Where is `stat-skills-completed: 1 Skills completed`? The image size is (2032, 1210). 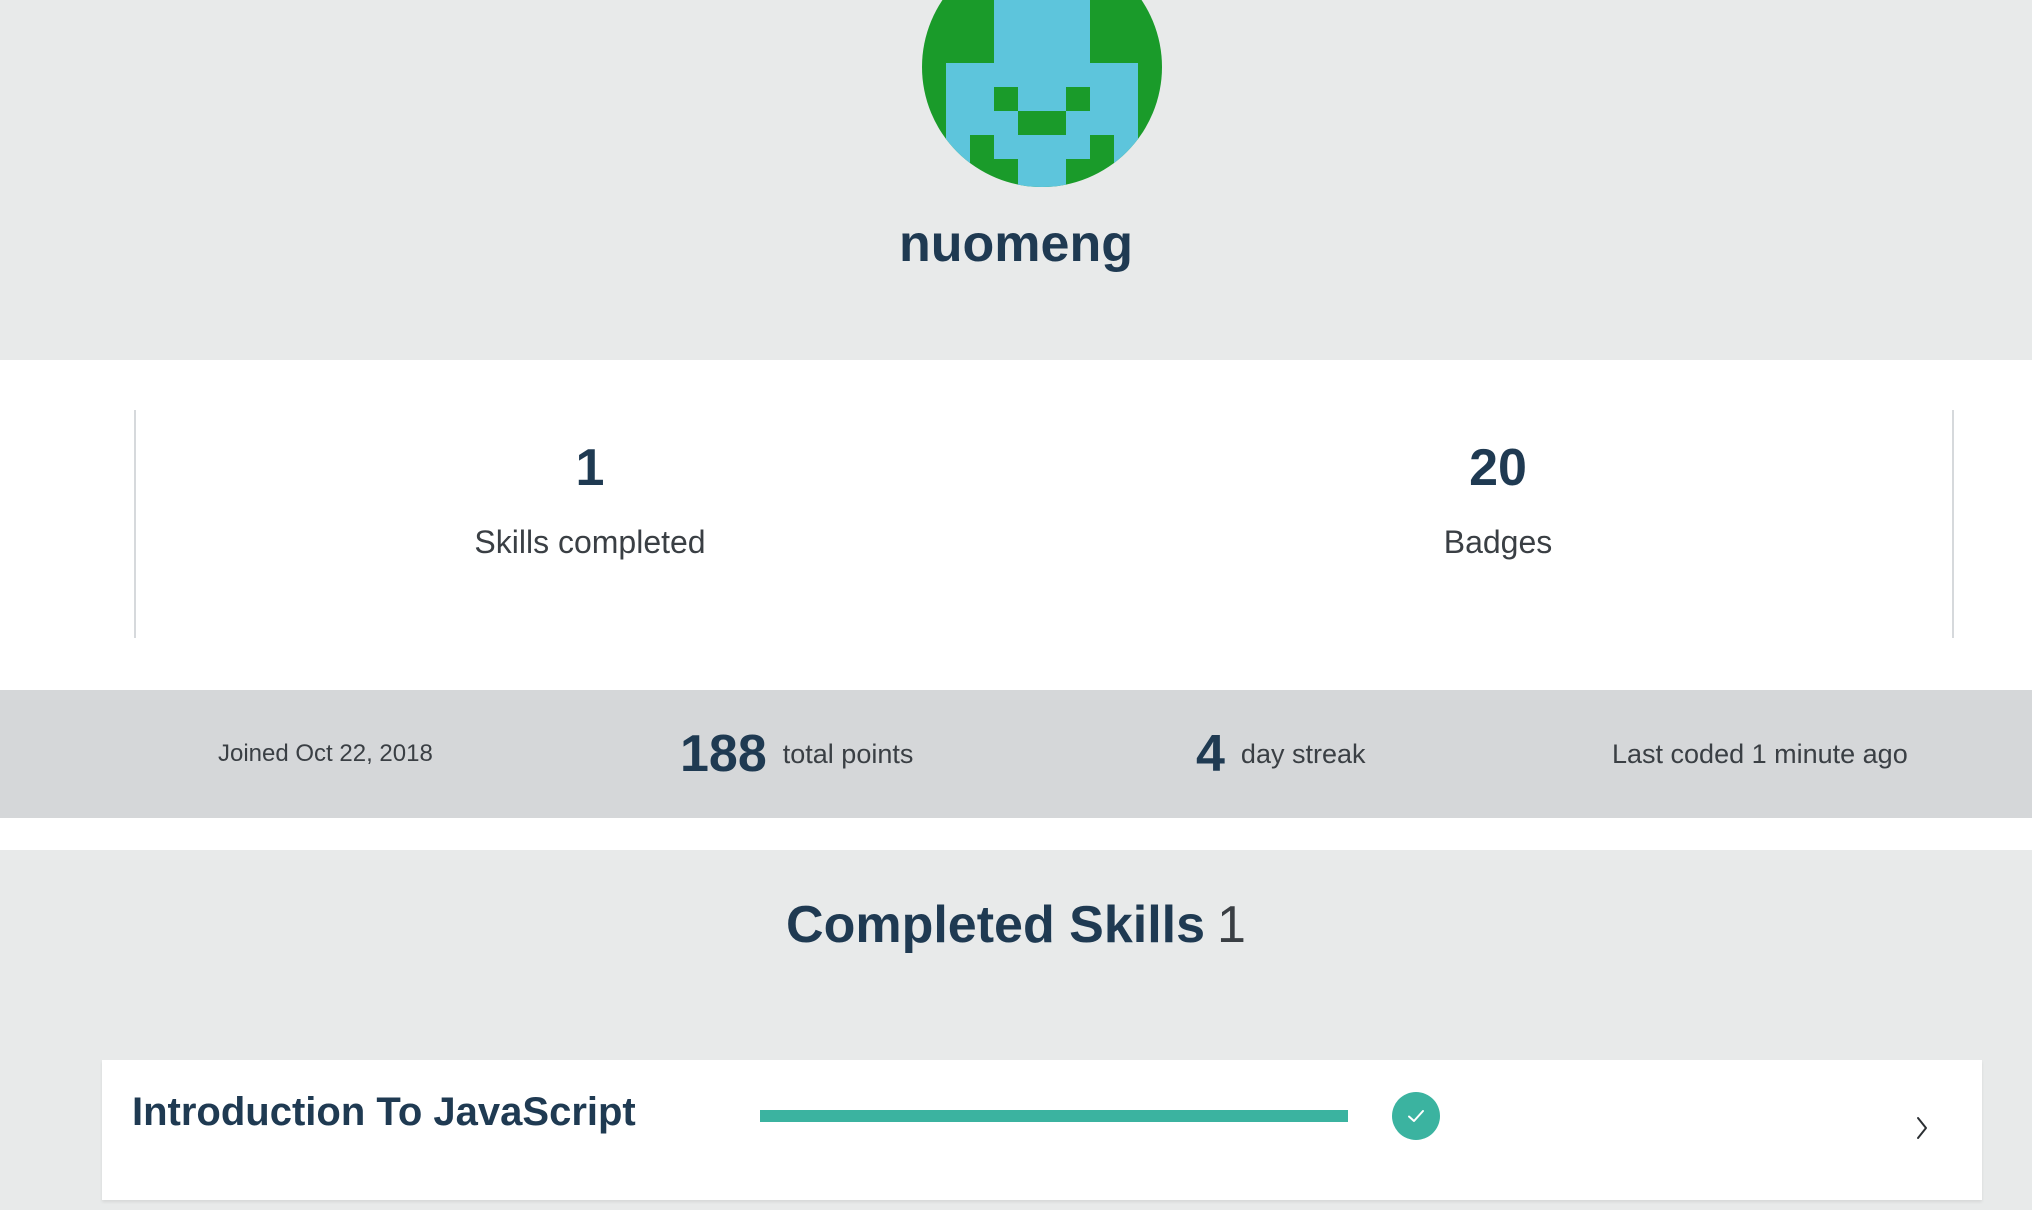 stat-skills-completed: 1 Skills completed is located at coordinates (590, 485).